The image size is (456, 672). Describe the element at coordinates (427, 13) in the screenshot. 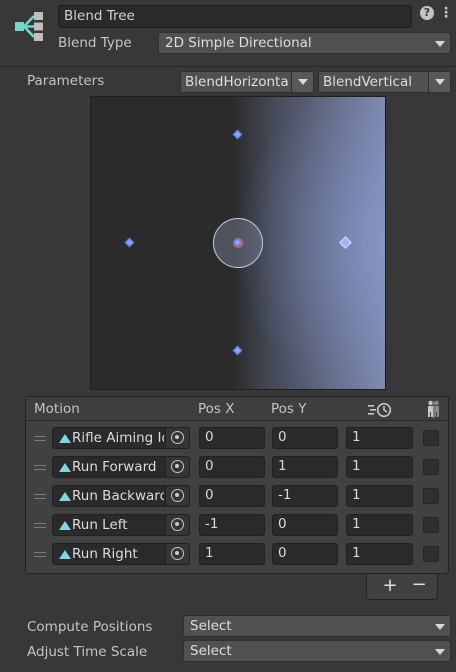

I see `help-icon: ?` at that location.